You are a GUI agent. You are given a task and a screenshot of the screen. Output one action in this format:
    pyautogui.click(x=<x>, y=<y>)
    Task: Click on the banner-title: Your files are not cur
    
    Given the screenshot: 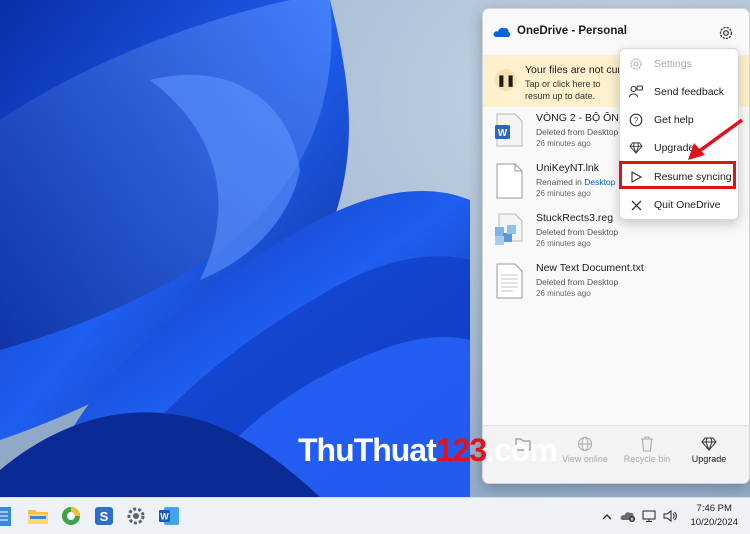 What is the action you would take?
    pyautogui.click(x=573, y=70)
    